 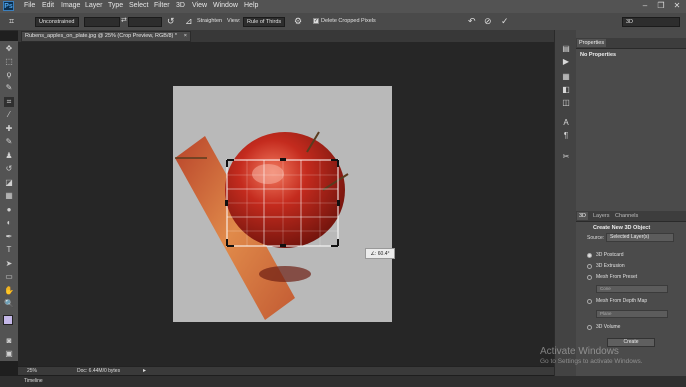 I want to click on doc-info: Doc: 6.44M/0 bytes, so click(x=98, y=371).